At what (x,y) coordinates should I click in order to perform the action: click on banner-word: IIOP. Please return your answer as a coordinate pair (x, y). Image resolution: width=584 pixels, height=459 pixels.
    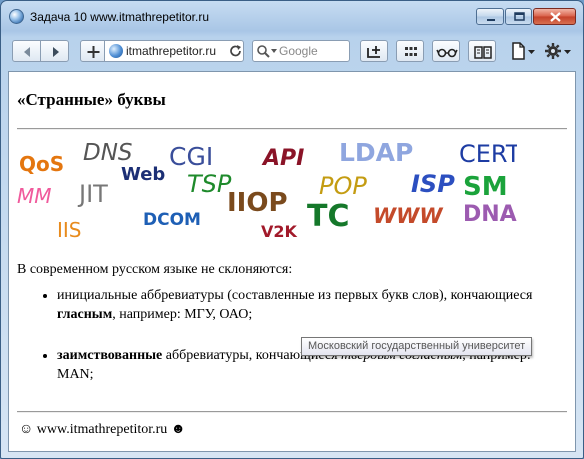
    Looking at the image, I should click on (257, 203).